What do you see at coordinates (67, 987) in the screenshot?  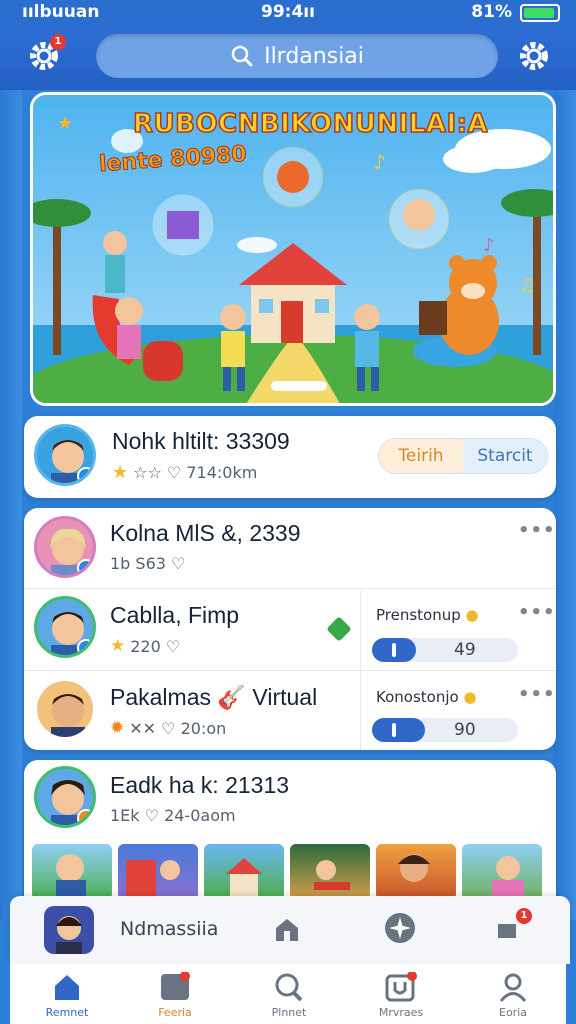 I see `home-icon` at bounding box center [67, 987].